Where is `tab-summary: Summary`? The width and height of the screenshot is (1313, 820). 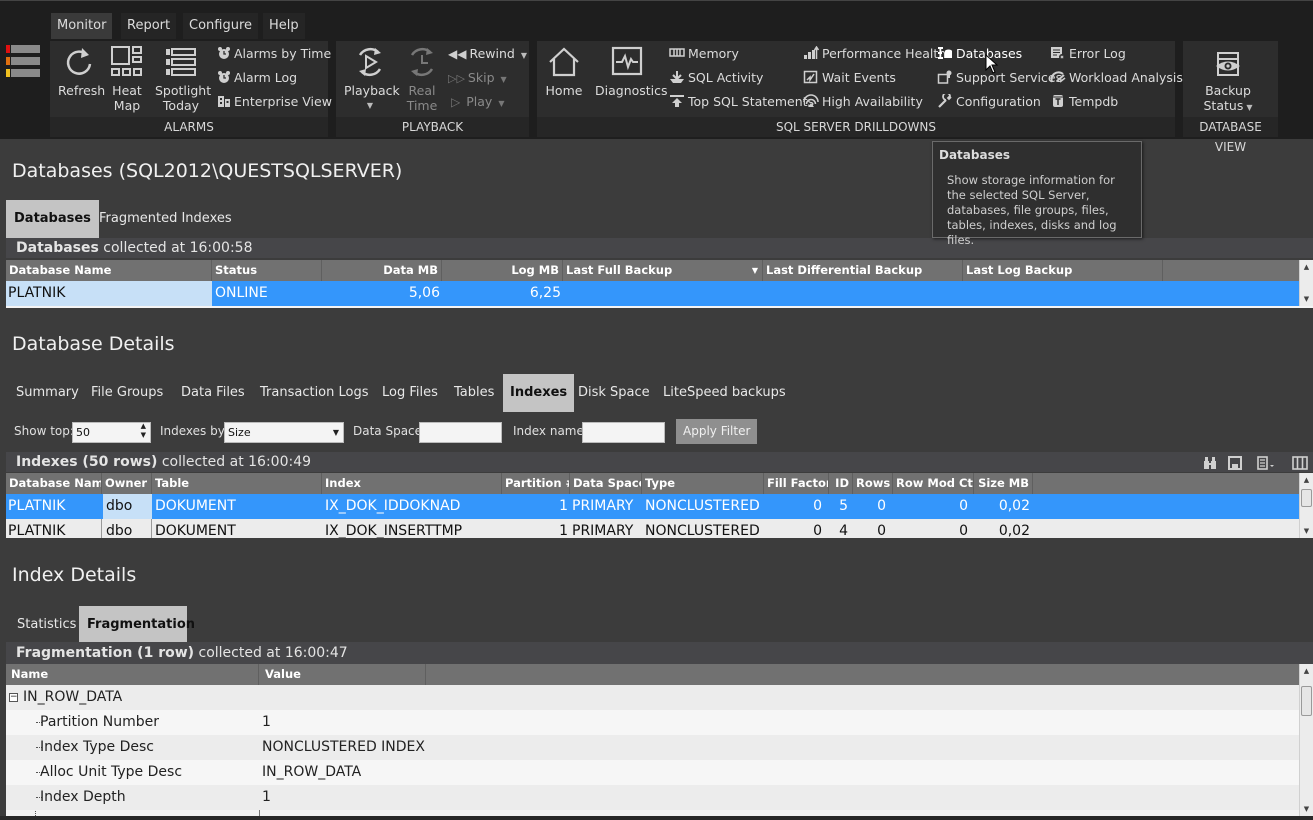
tab-summary: Summary is located at coordinates (47, 393).